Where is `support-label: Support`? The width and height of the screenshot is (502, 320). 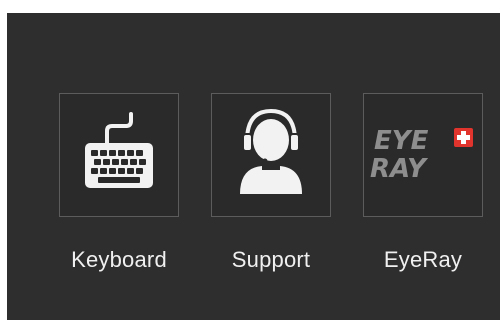 support-label: Support is located at coordinates (271, 260).